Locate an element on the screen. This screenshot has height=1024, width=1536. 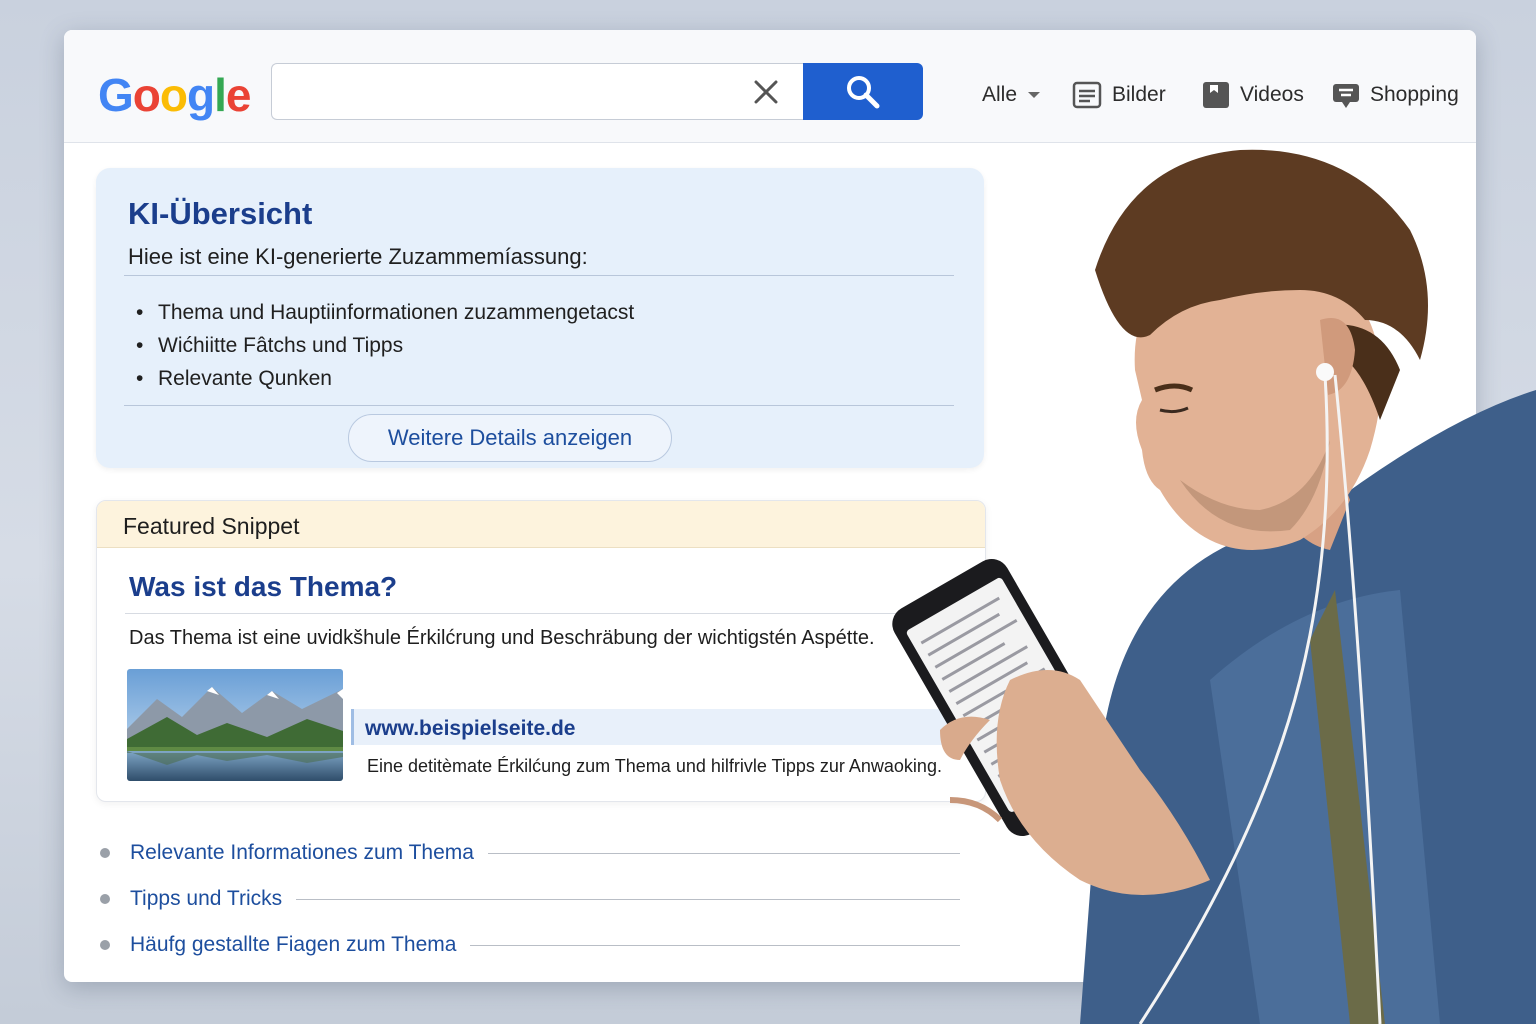
search-icon is located at coordinates (863, 92).